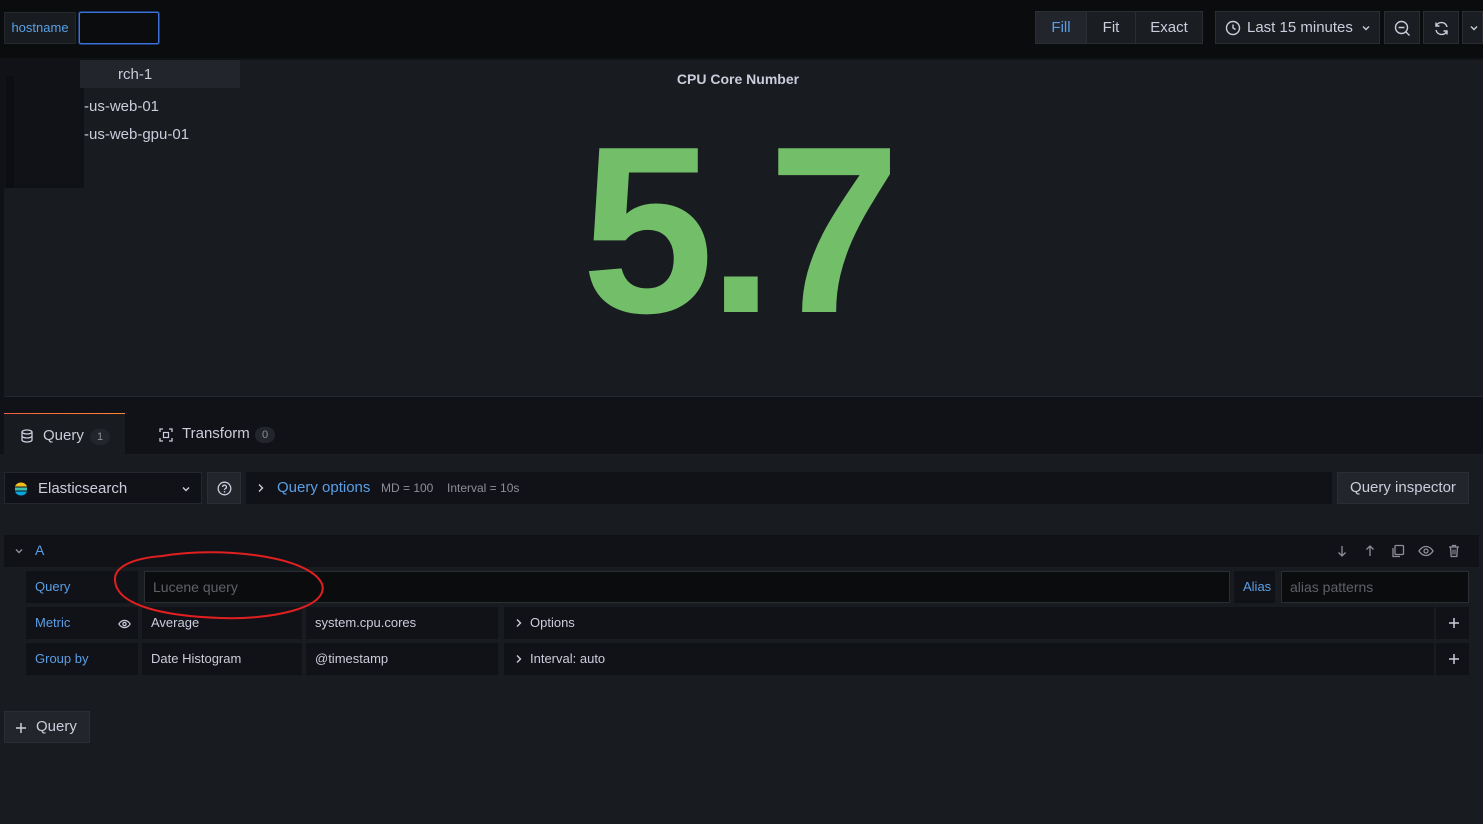 Image resolution: width=1483 pixels, height=824 pixels. Describe the element at coordinates (1403, 488) in the screenshot. I see `query-inspector-button: Query inspector` at that location.